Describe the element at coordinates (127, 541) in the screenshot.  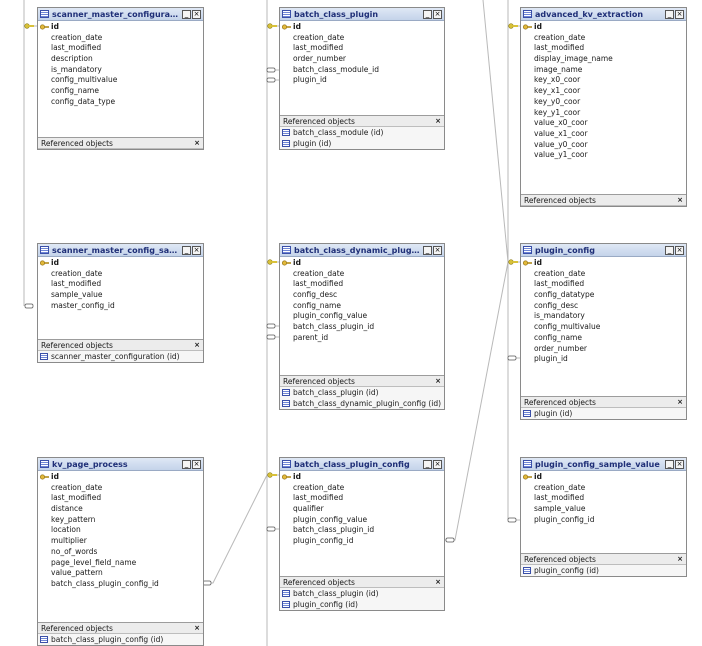
I see `column-row: multiplier` at that location.